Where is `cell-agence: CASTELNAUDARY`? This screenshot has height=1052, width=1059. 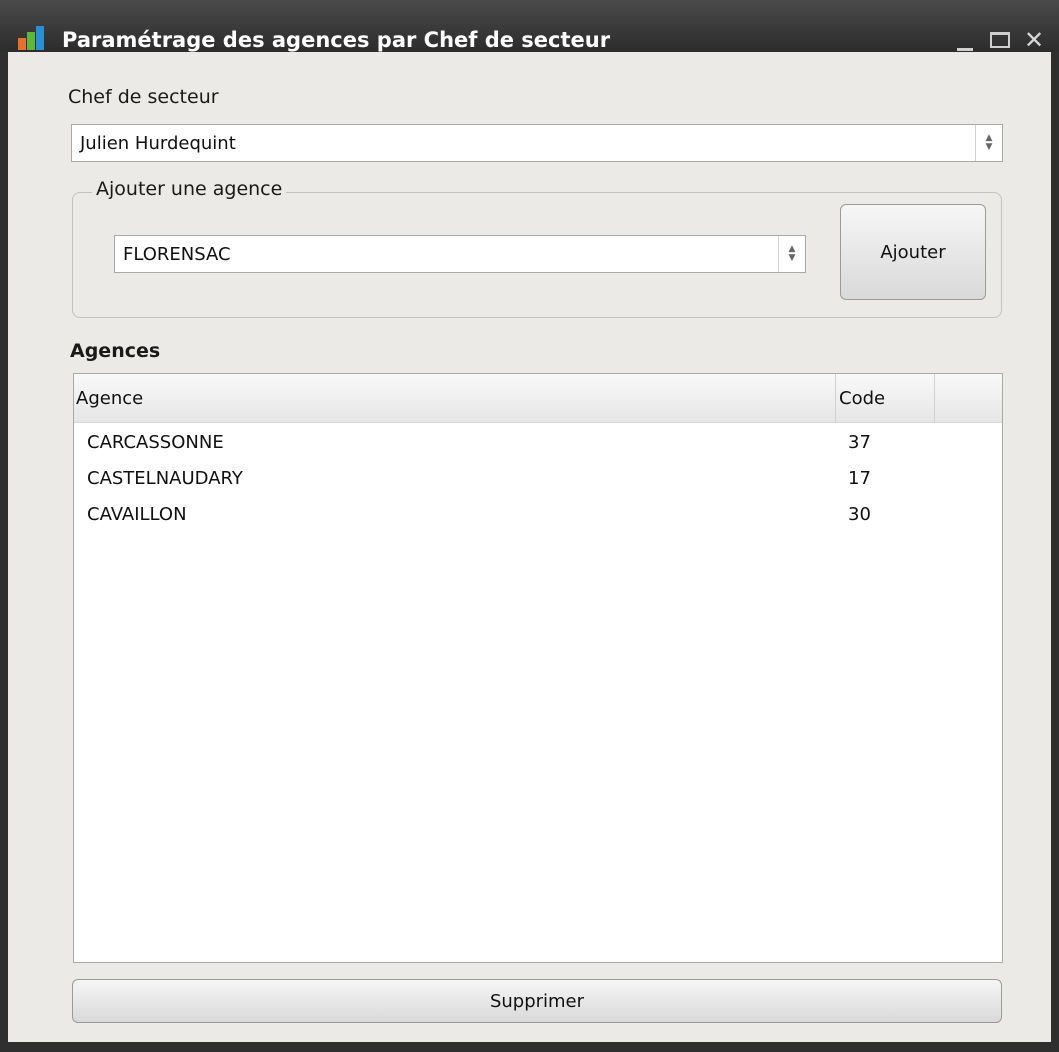 cell-agence: CASTELNAUDARY is located at coordinates (165, 478).